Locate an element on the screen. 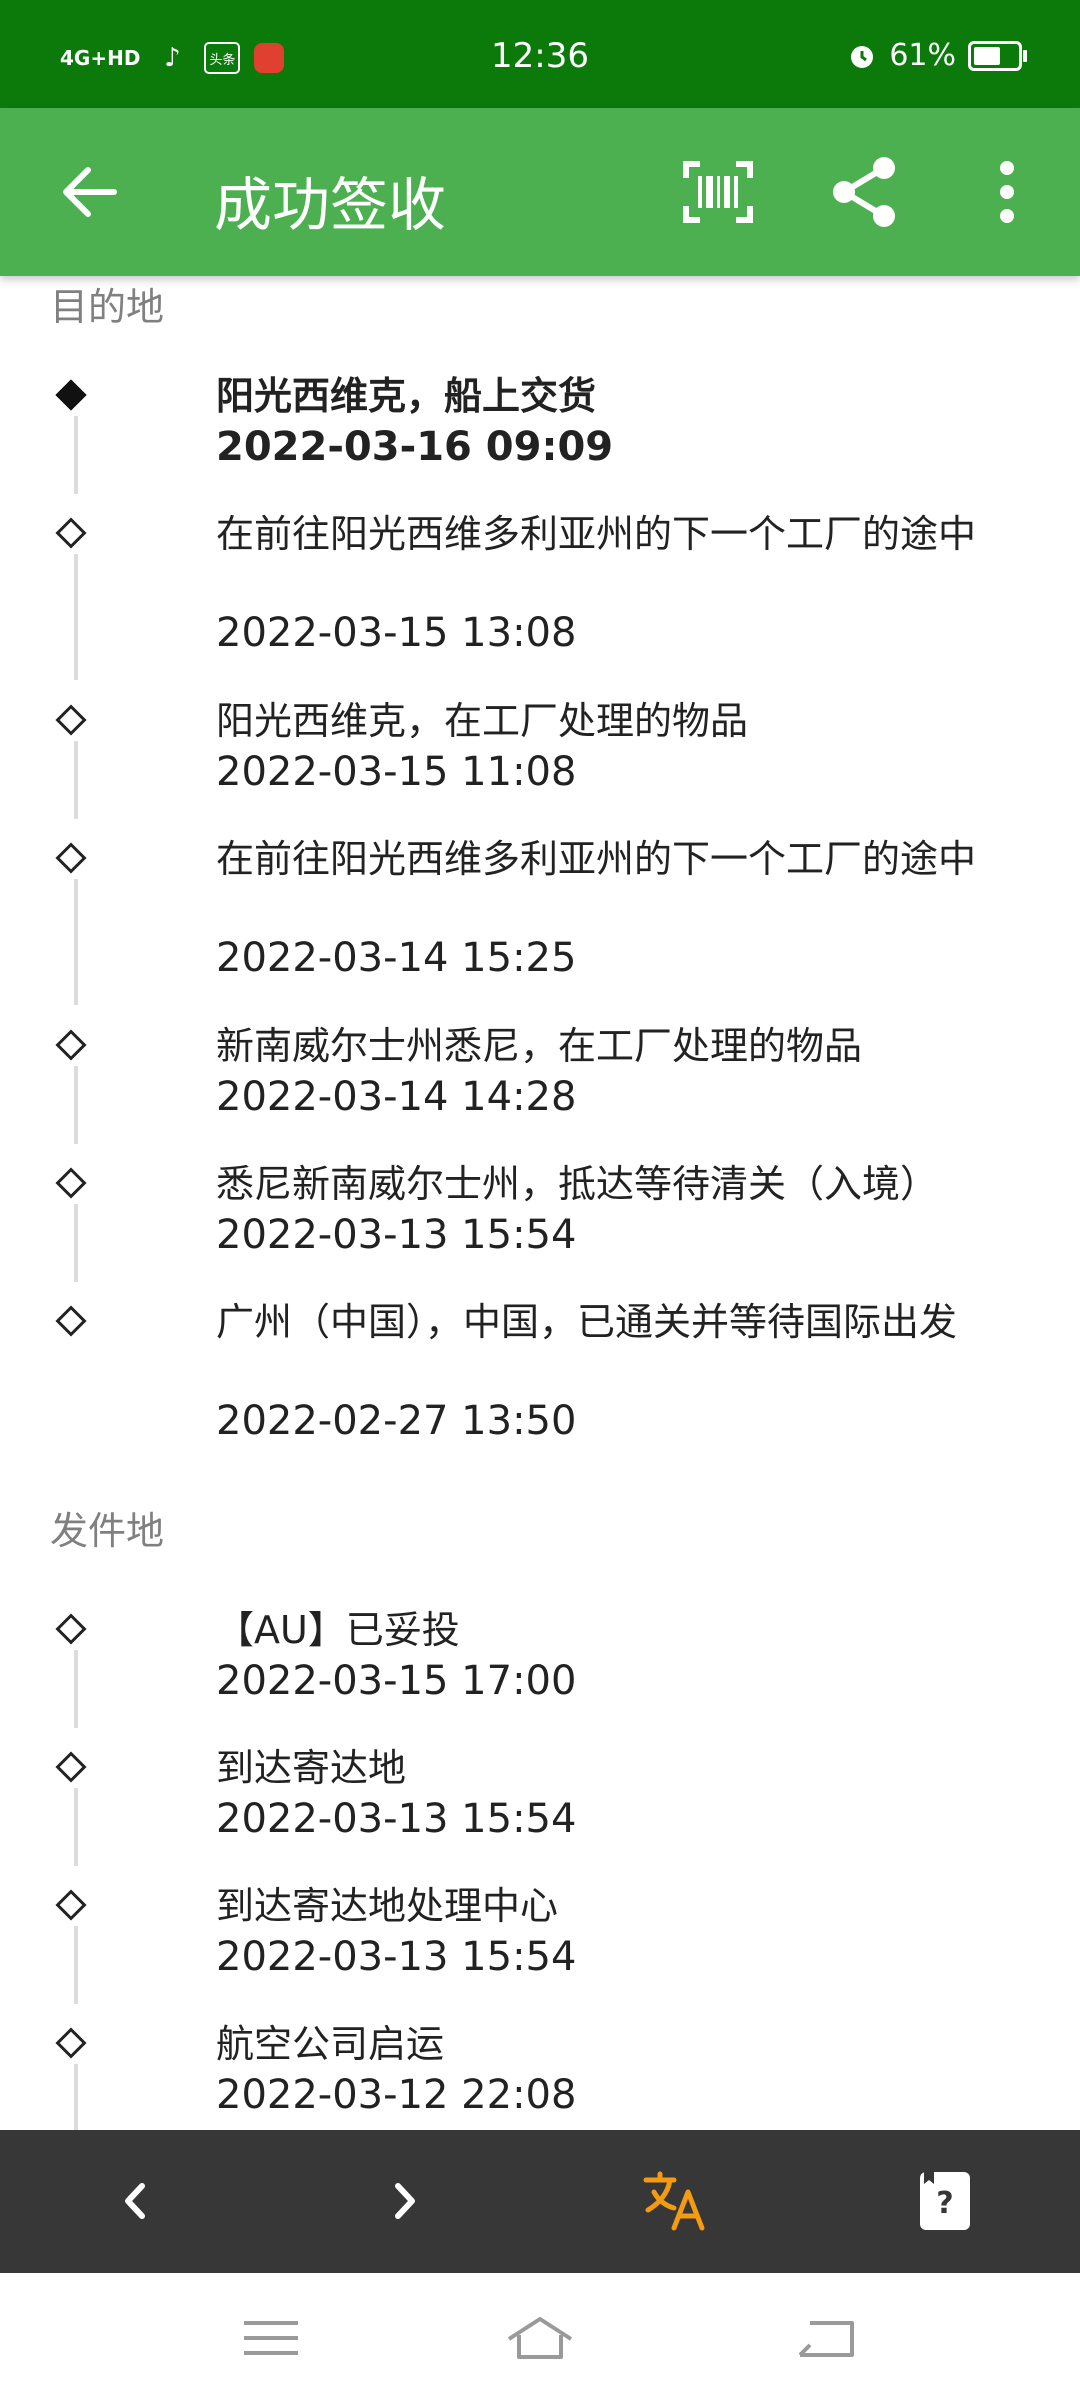 The image size is (1080, 2400). share-icon is located at coordinates (865, 192).